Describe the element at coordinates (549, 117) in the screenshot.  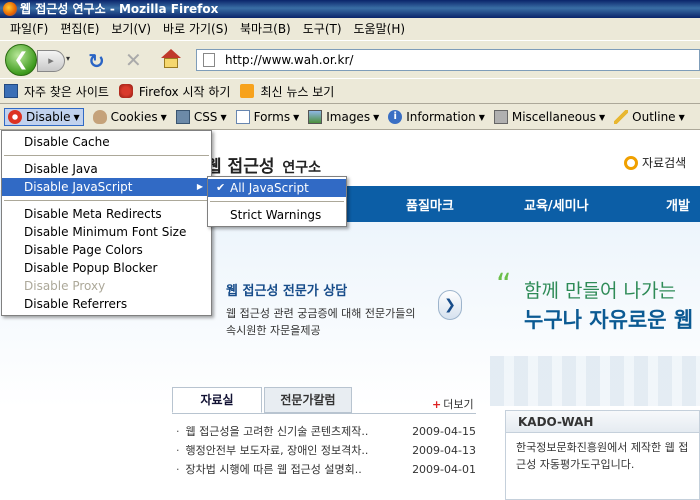
I see `webdev-misc-menu: Miscellaneous ▼` at that location.